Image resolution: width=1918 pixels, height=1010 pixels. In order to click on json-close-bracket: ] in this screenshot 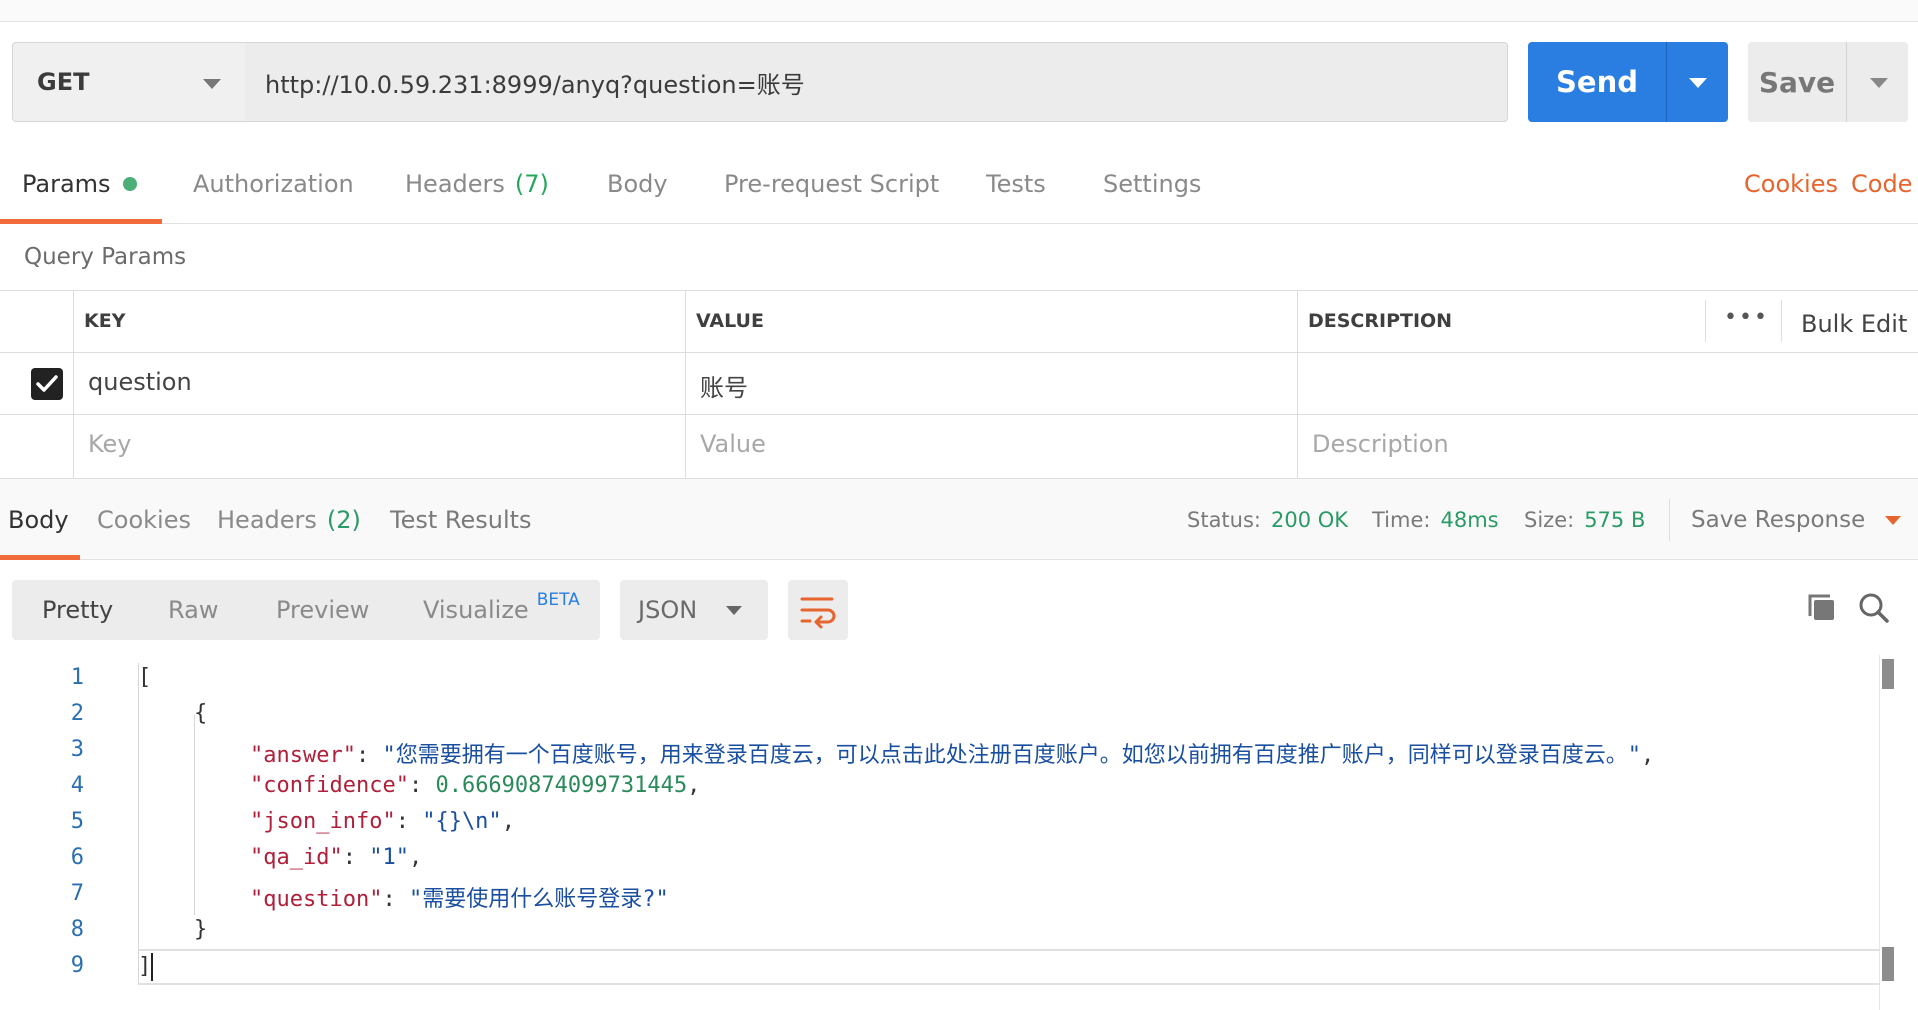, I will do `click(145, 966)`.